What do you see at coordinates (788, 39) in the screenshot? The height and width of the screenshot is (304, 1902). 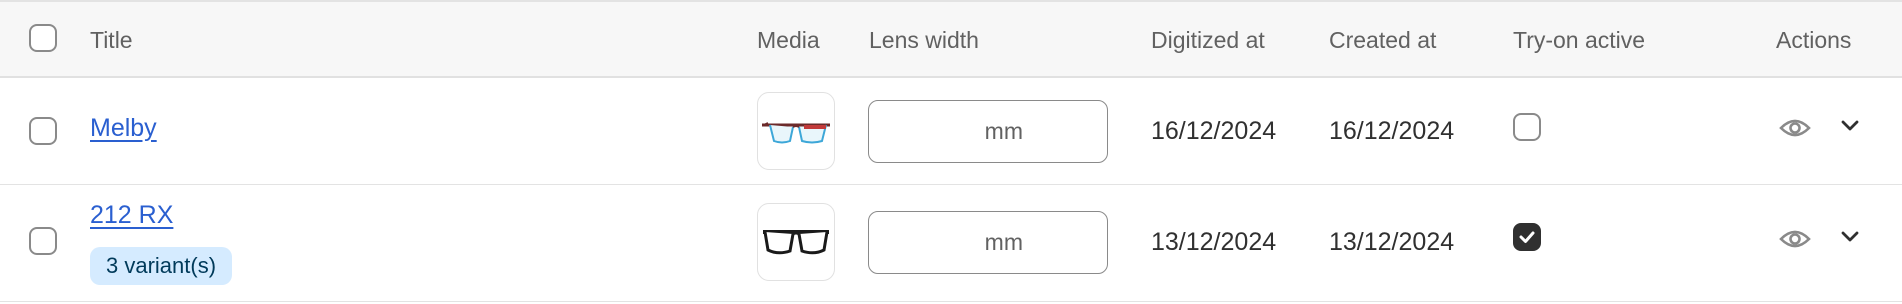 I see `header-media: Media` at bounding box center [788, 39].